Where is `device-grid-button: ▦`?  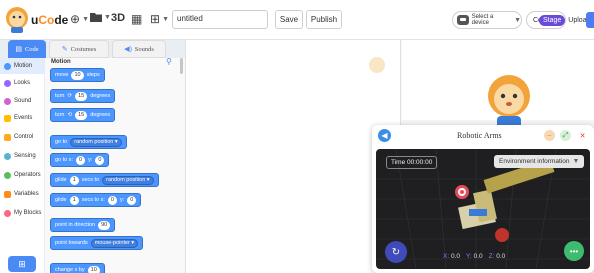 device-grid-button: ▦ is located at coordinates (136, 19).